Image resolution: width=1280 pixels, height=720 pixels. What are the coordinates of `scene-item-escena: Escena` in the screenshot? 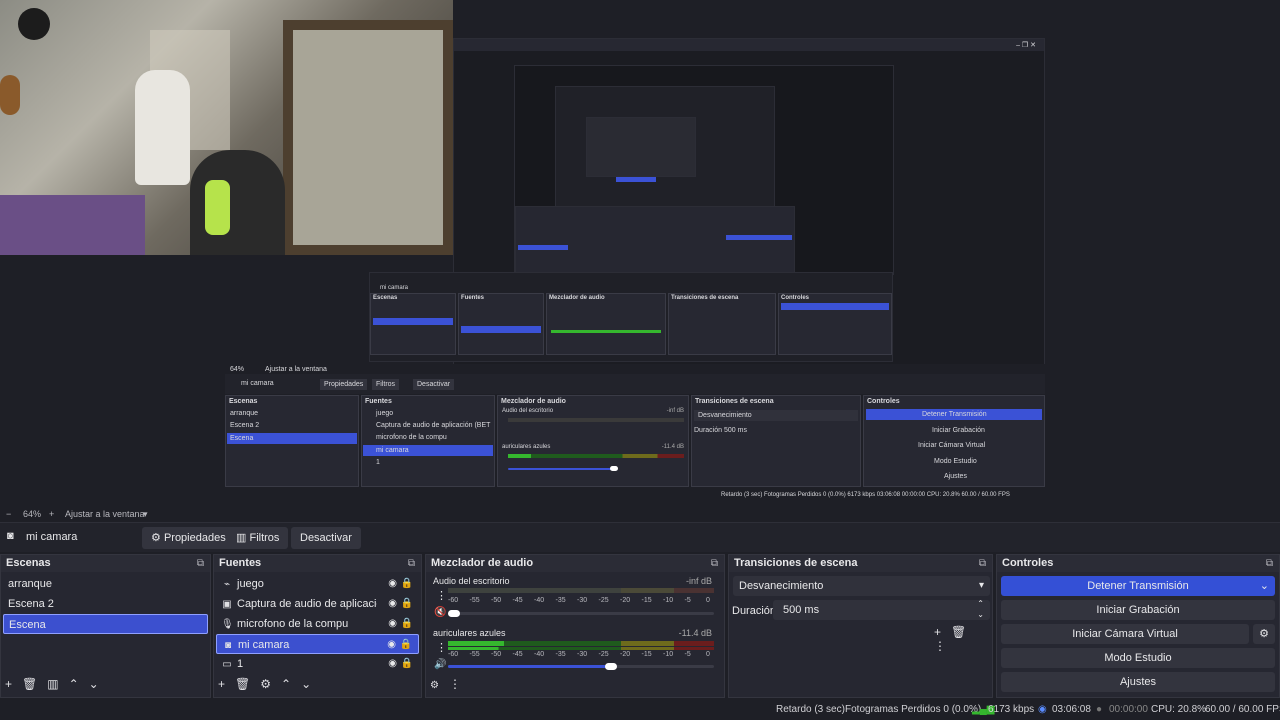 It's located at (105, 624).